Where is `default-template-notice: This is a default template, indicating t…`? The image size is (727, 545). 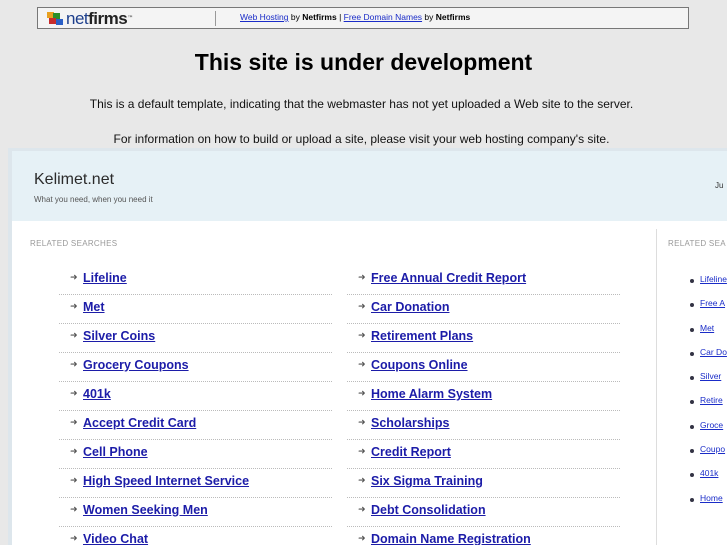
default-template-notice: This is a default template, indicating t… is located at coordinates (361, 104).